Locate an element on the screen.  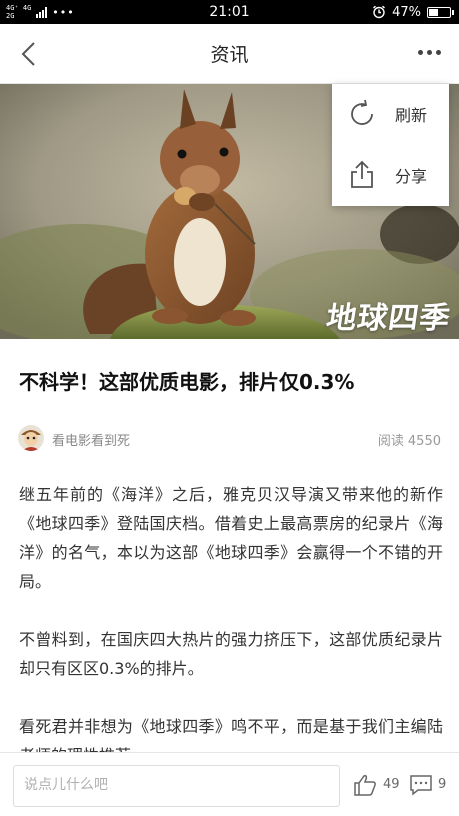
article-paragraph: 不曾料到，在国庆四大热片的强力挤压下，这部优质纪录片却只有区区0.3%的排片。 is located at coordinates (231, 654).